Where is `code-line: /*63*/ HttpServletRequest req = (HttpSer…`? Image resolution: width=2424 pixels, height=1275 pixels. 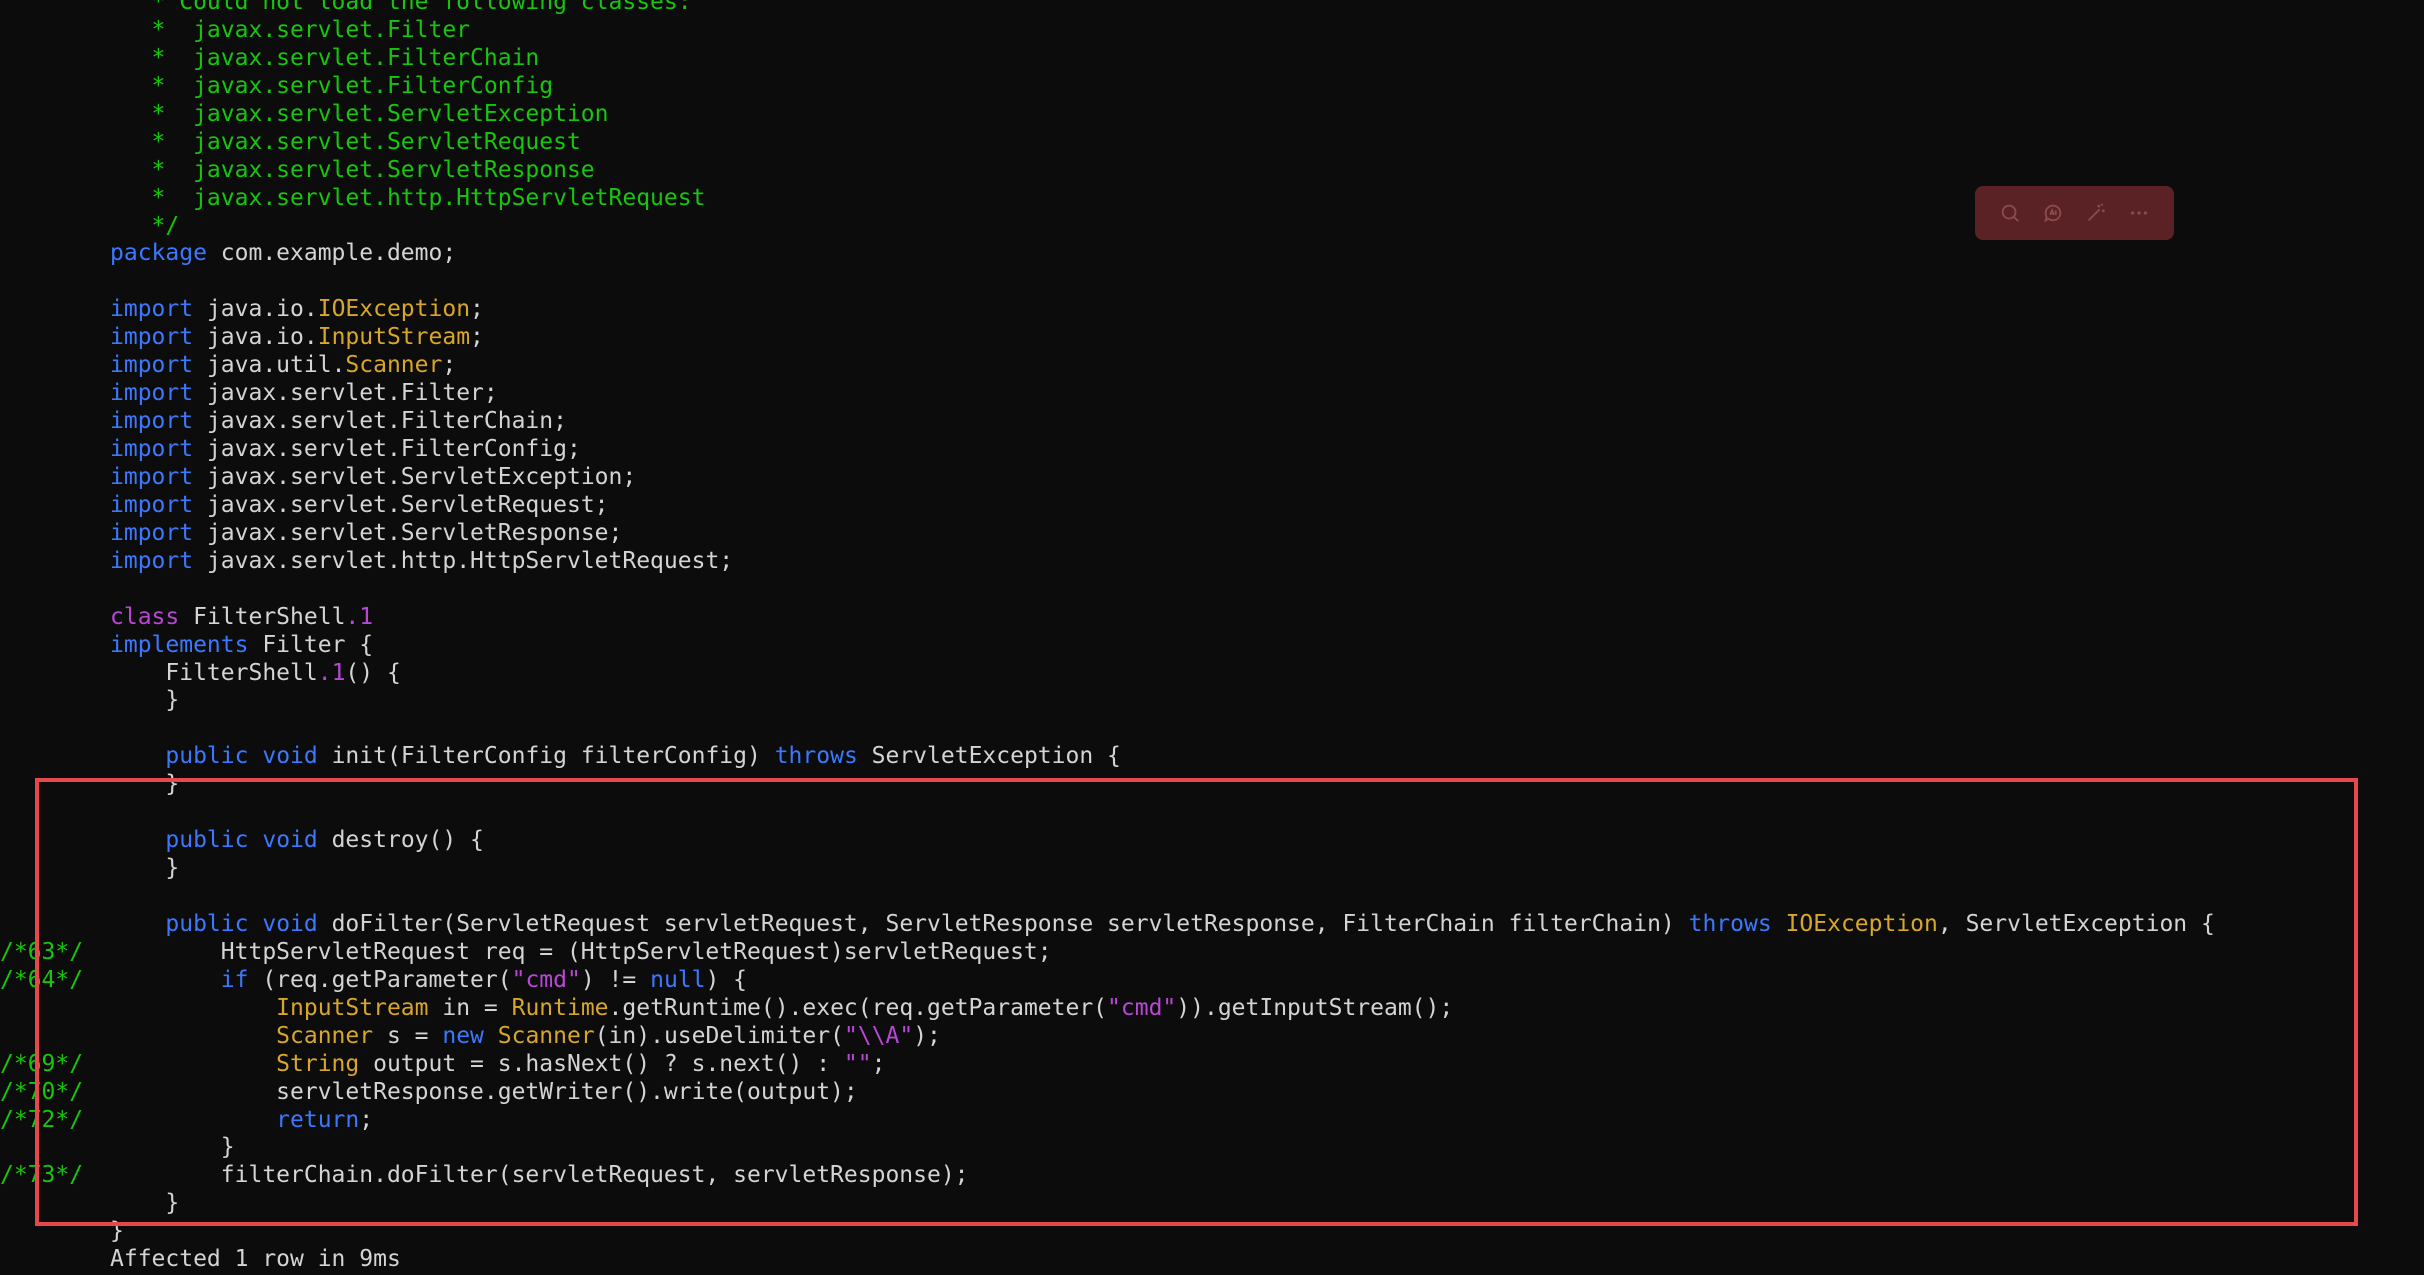 code-line: /*63*/ HttpServletRequest req = (HttpSer… is located at coordinates (1107, 953).